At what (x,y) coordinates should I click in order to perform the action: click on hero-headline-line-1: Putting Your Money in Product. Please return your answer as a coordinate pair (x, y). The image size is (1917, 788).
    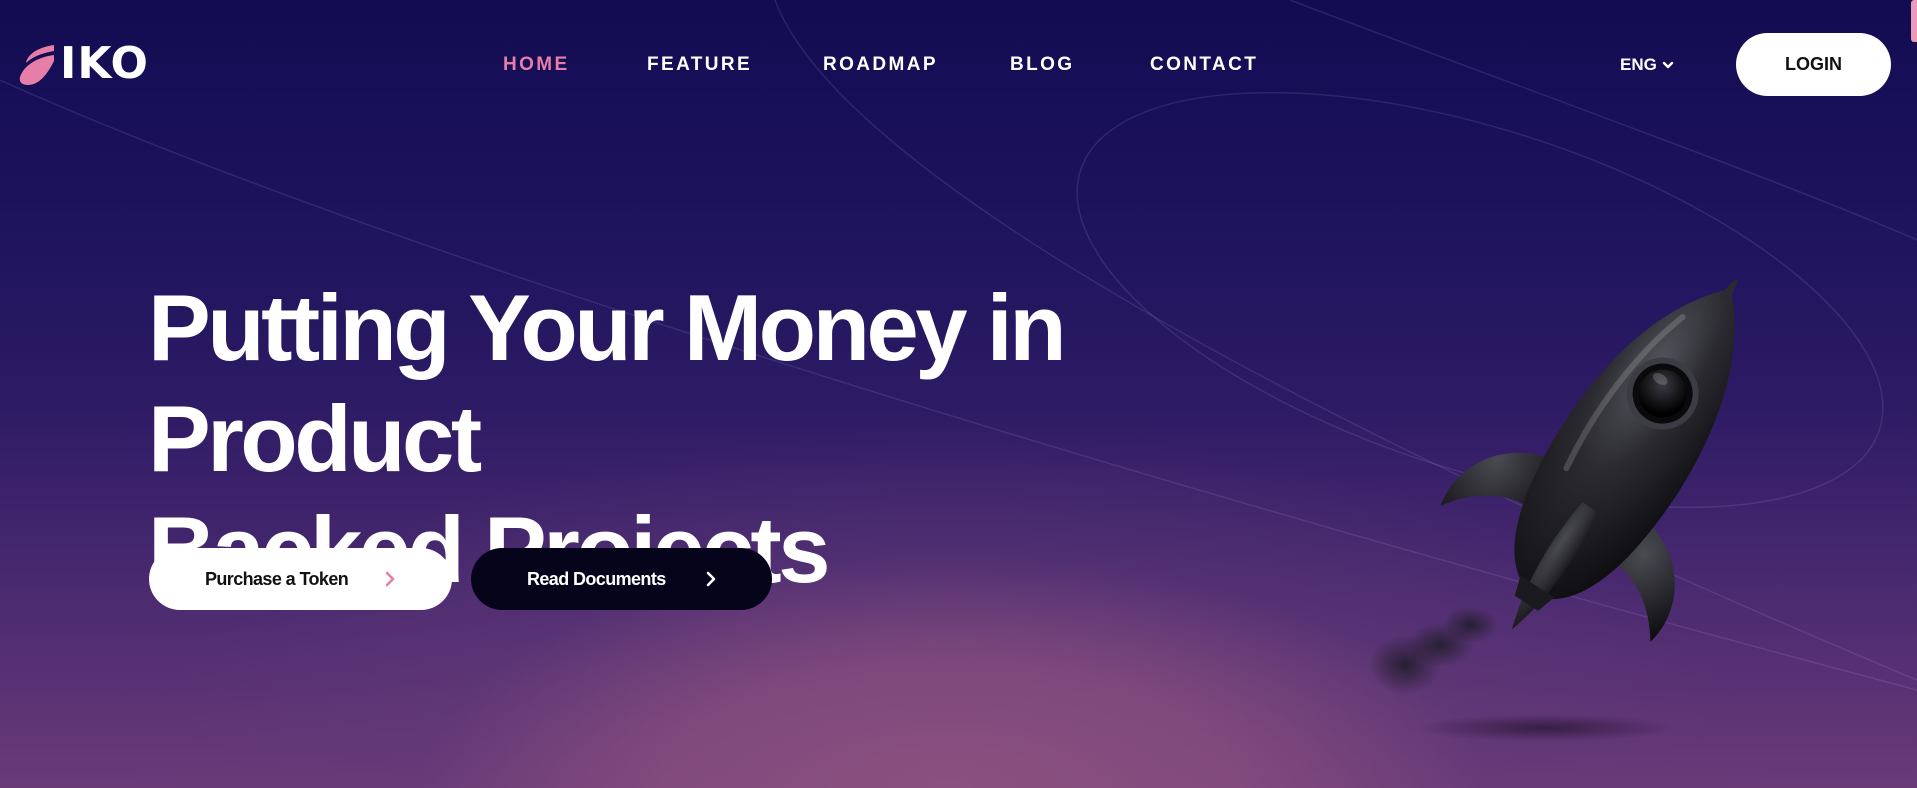
    Looking at the image, I should click on (607, 383).